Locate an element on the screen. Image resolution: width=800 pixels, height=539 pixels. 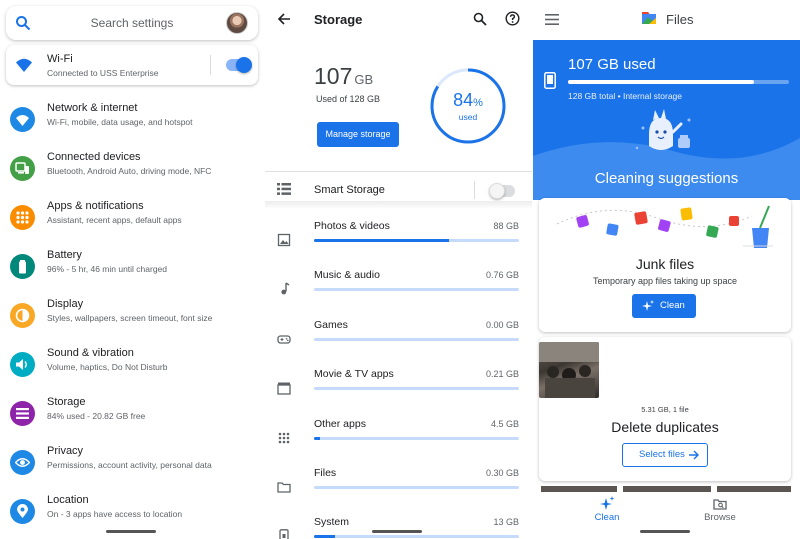
menu-icon is located at coordinates (552, 19).